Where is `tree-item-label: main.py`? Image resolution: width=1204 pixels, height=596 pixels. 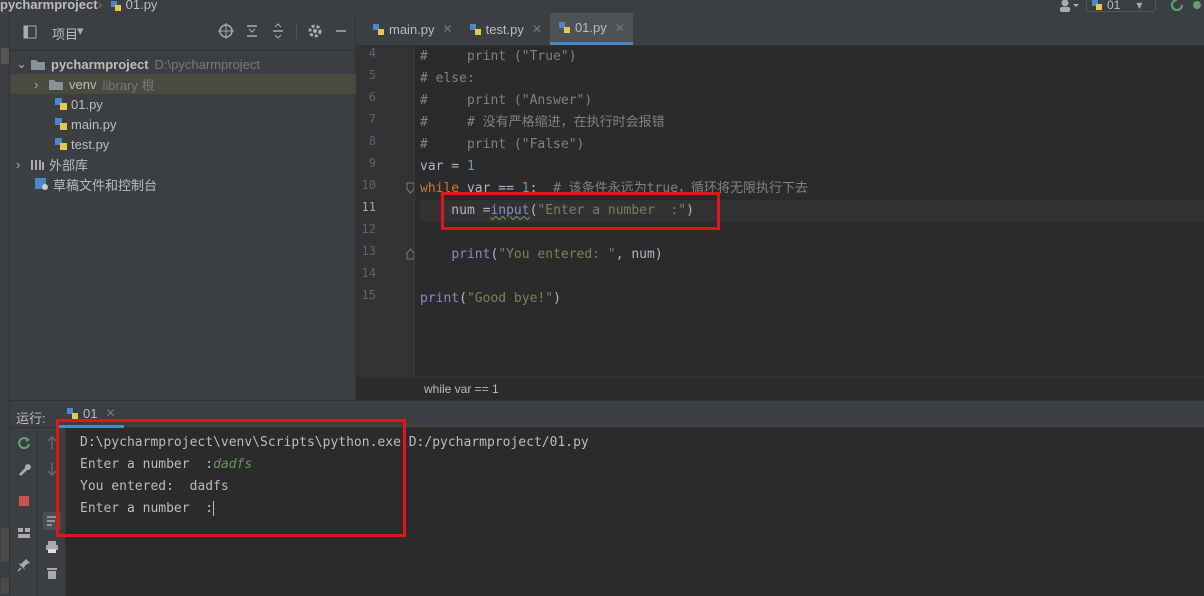 tree-item-label: main.py is located at coordinates (94, 124).